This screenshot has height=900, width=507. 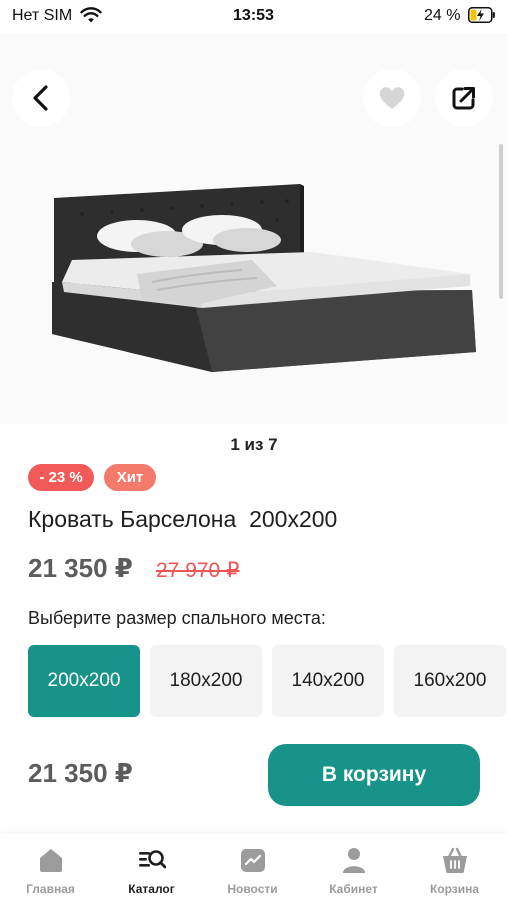 I want to click on back-button, so click(x=41, y=98).